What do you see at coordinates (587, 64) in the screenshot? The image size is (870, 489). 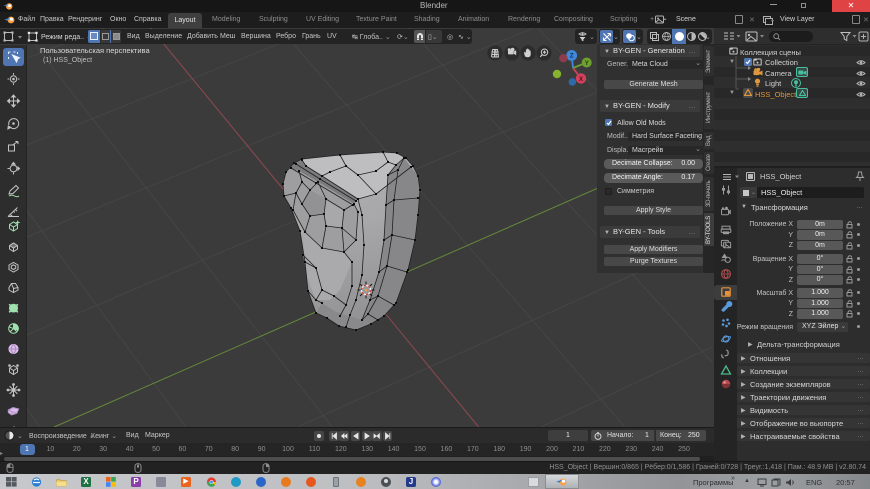 I see `svg-text: Y` at bounding box center [587, 64].